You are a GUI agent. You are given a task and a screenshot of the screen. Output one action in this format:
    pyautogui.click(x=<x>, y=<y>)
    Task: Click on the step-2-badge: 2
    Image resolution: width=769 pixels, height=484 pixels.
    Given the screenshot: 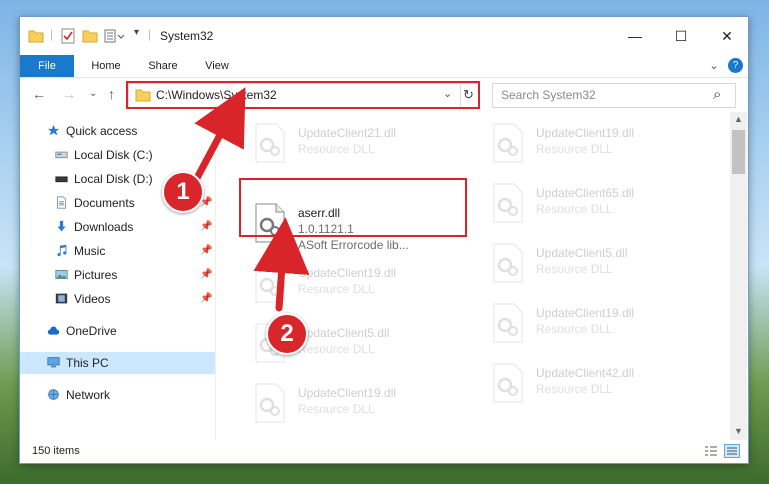 What is the action you would take?
    pyautogui.click(x=287, y=334)
    